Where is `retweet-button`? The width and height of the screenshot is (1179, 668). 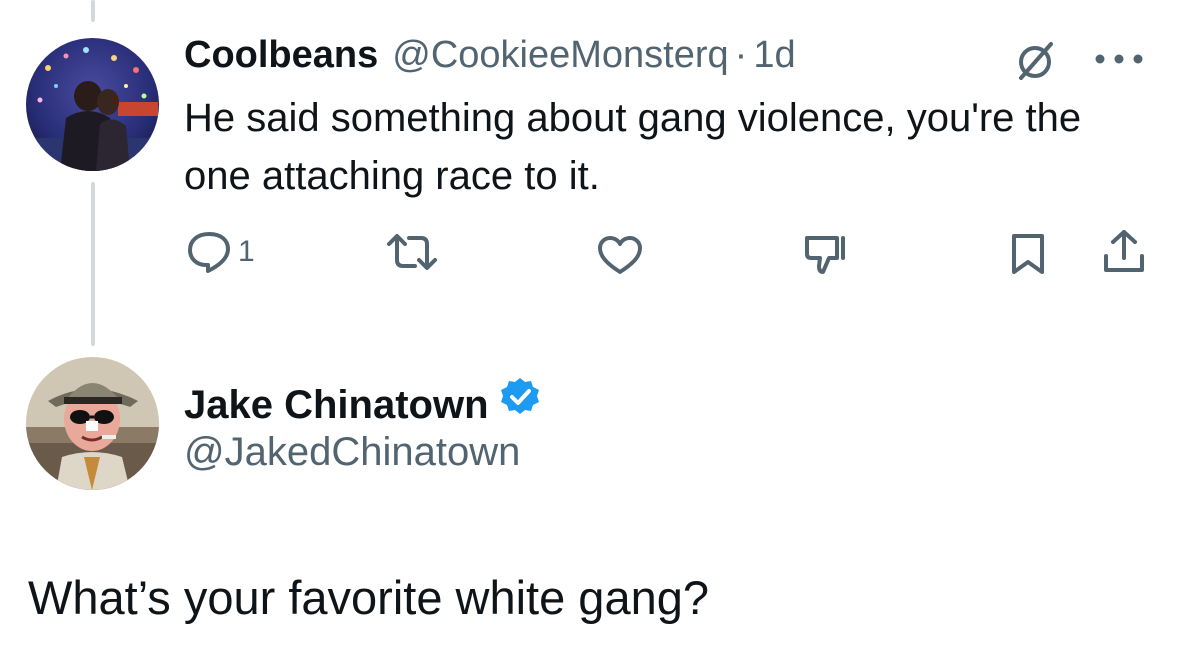
retweet-button is located at coordinates (412, 252).